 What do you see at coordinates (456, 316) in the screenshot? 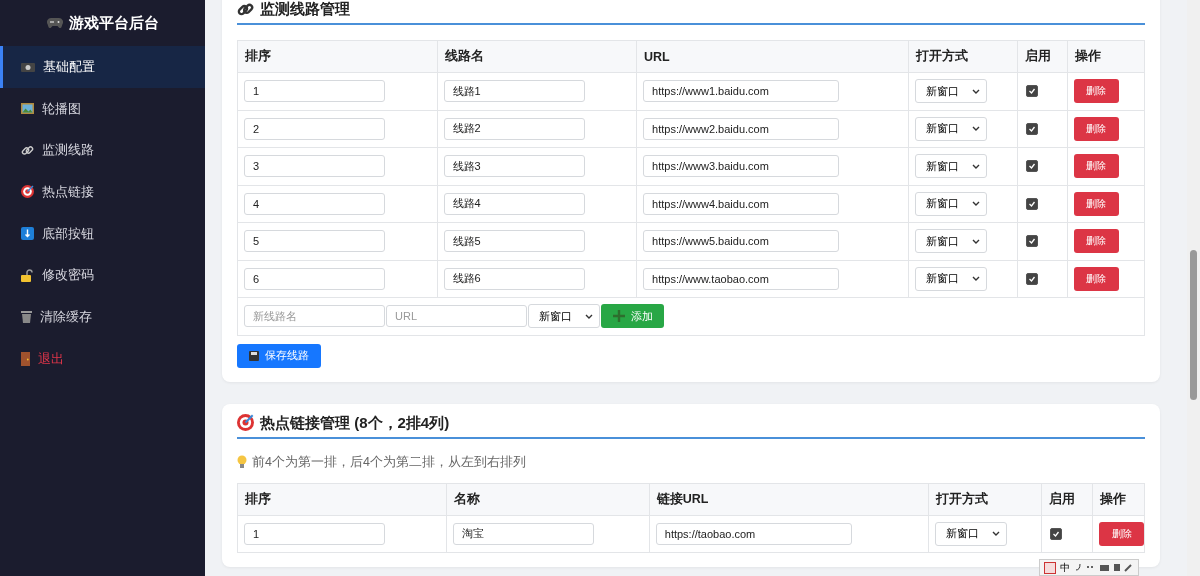
I see `new-url-input: URL` at bounding box center [456, 316].